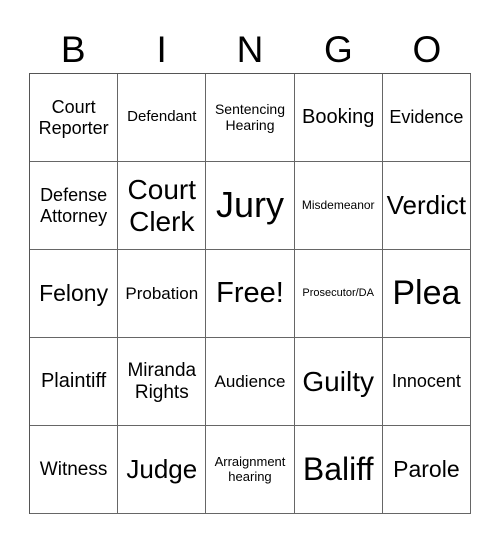  Describe the element at coordinates (74, 470) in the screenshot. I see `bingo-cell: Witness` at that location.